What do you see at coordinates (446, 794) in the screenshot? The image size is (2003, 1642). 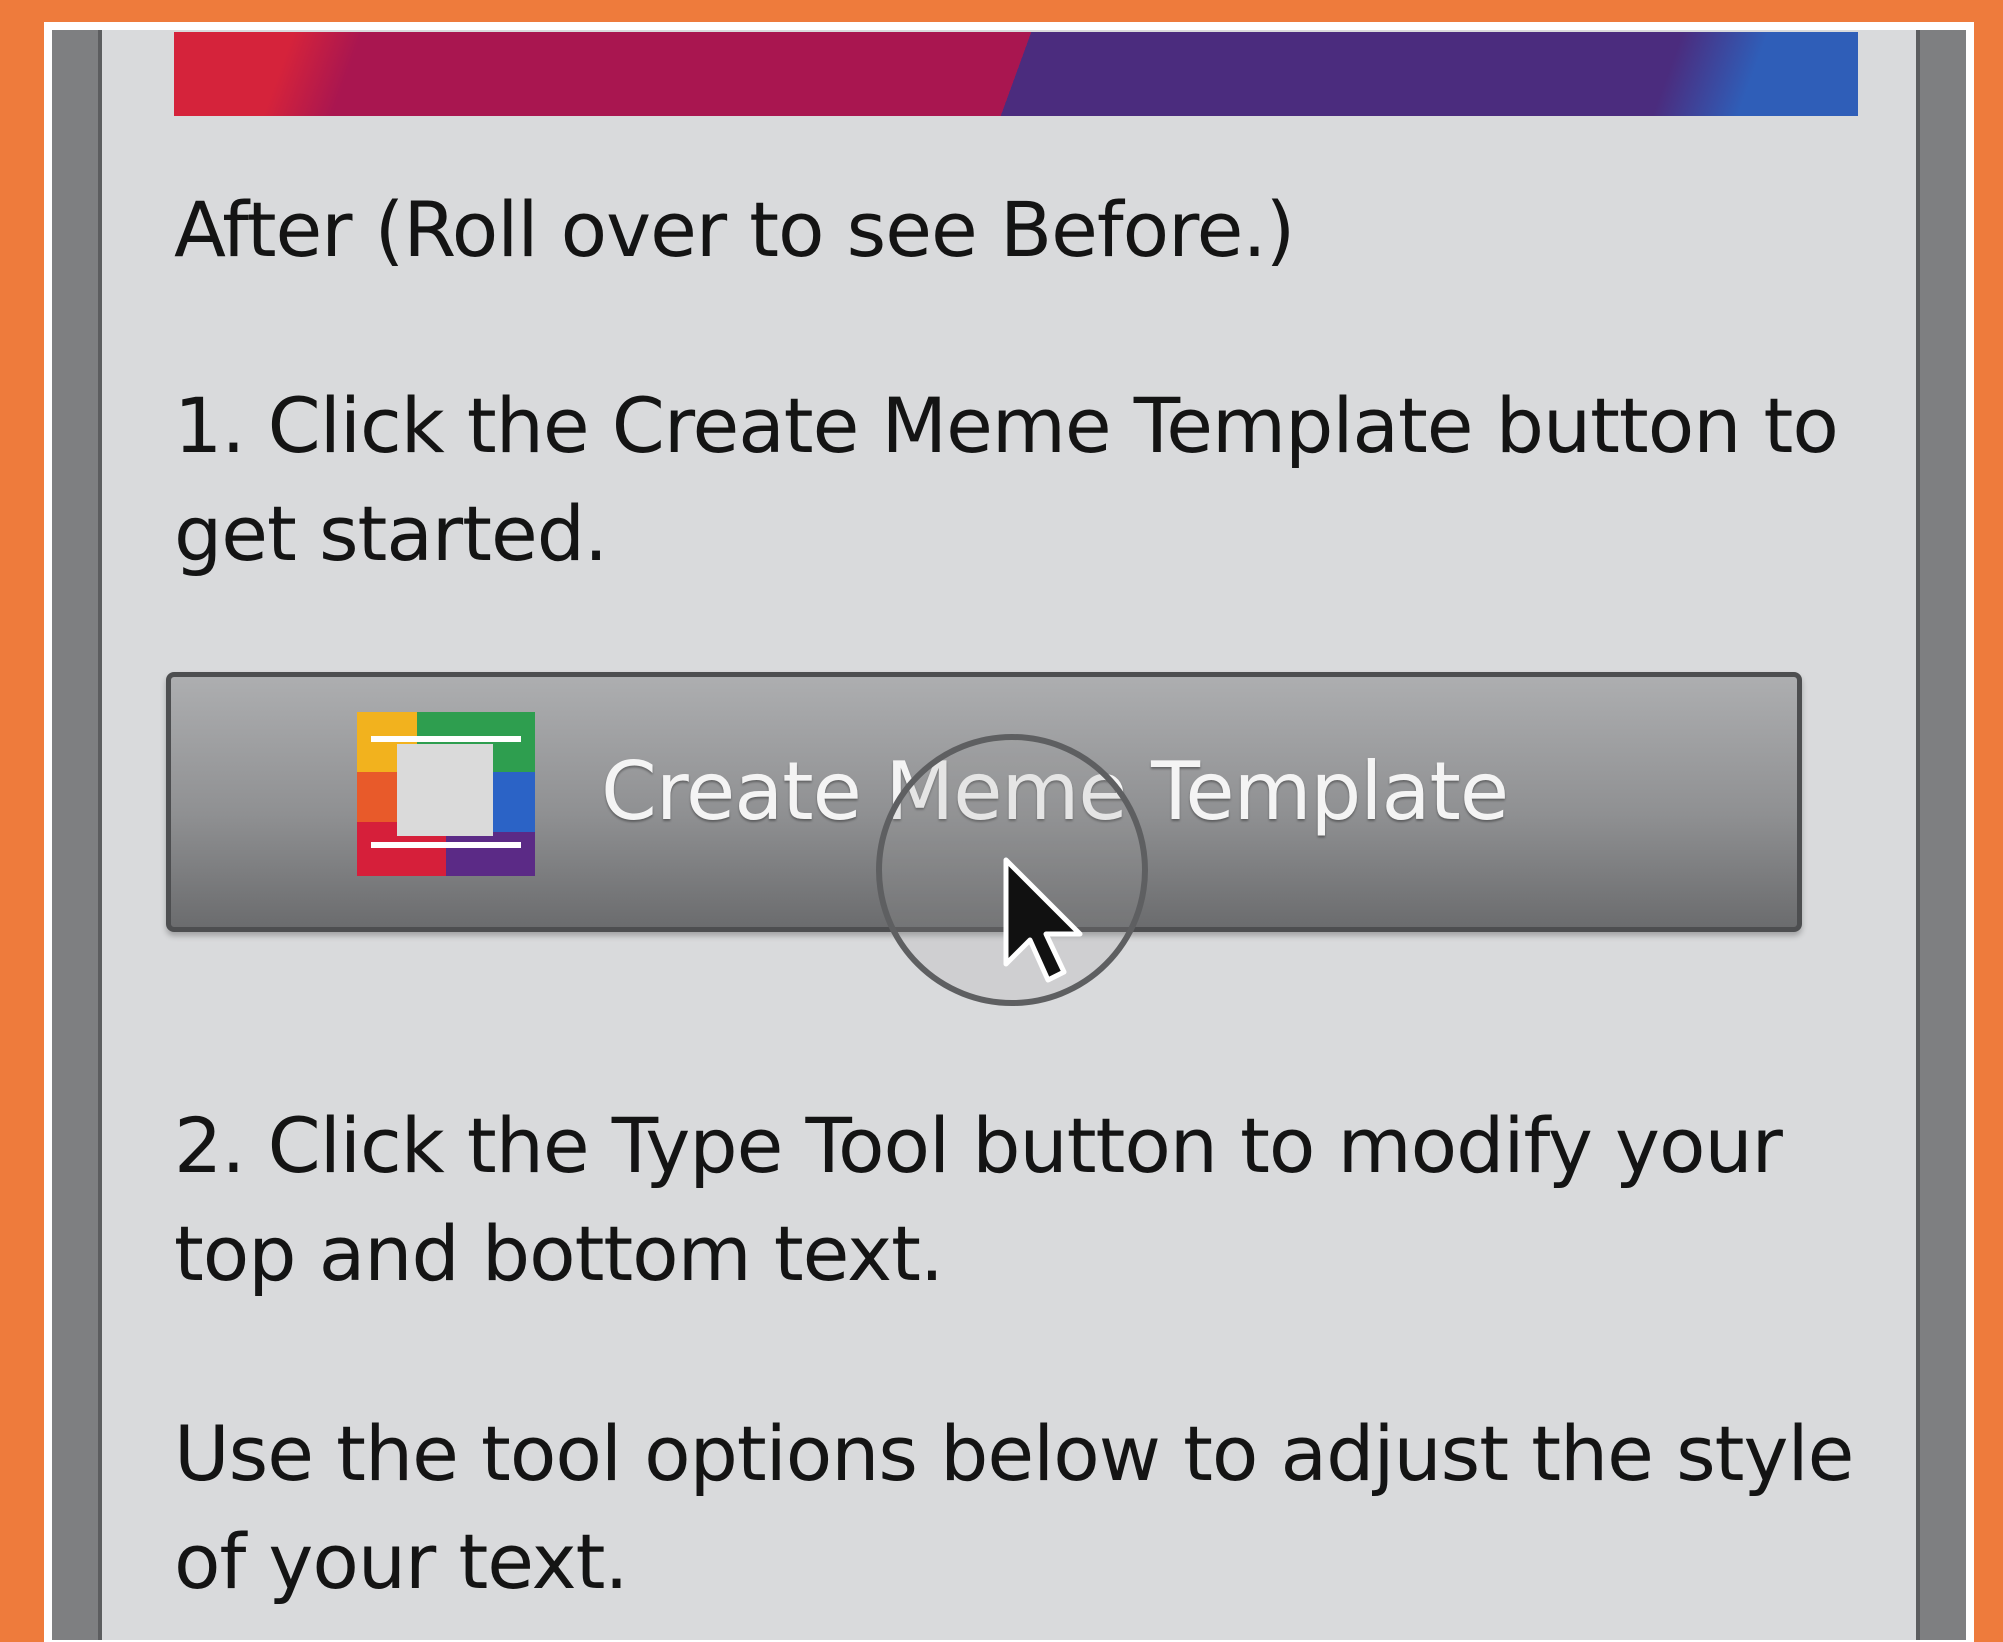 I see `meme-template-icon` at bounding box center [446, 794].